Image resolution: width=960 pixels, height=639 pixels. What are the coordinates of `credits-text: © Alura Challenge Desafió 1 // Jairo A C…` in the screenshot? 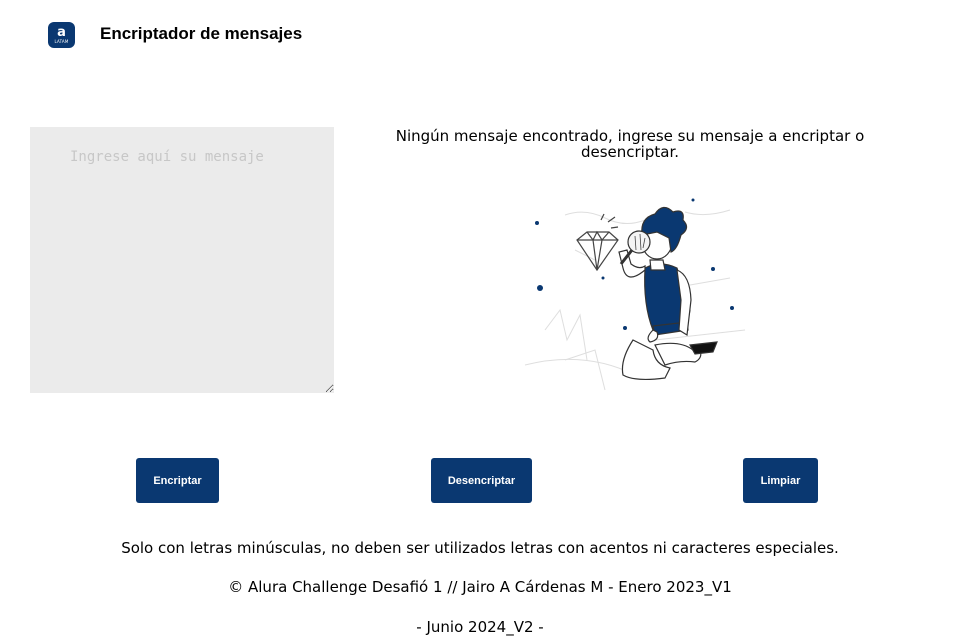 It's located at (480, 587).